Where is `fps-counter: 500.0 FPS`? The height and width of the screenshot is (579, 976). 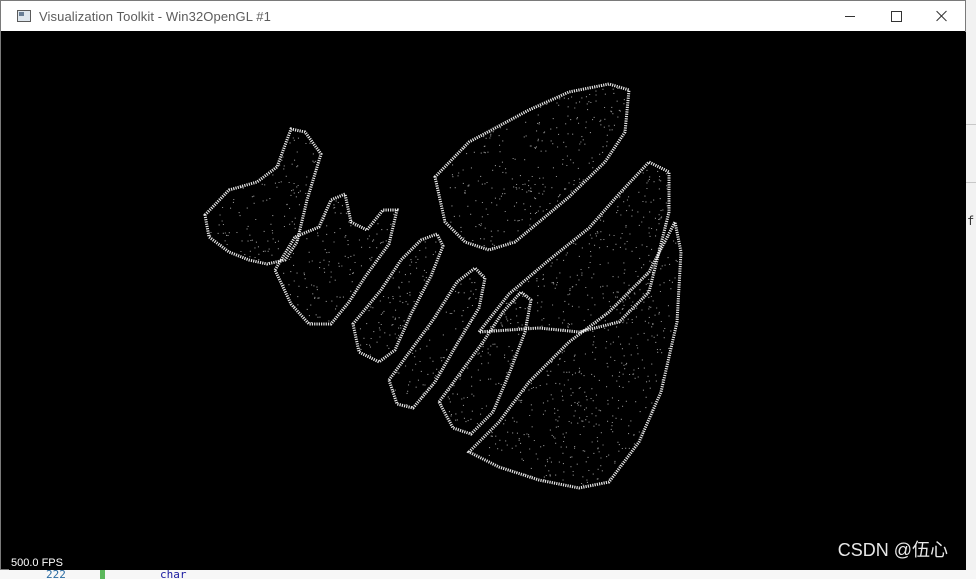 fps-counter: 500.0 FPS is located at coordinates (37, 563).